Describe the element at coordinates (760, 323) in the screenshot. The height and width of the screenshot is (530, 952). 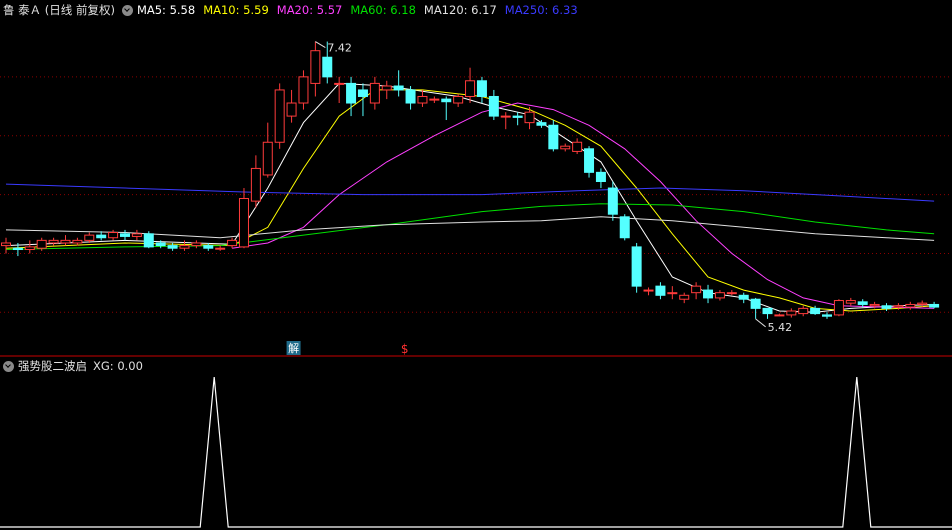
I see `low-pointer` at that location.